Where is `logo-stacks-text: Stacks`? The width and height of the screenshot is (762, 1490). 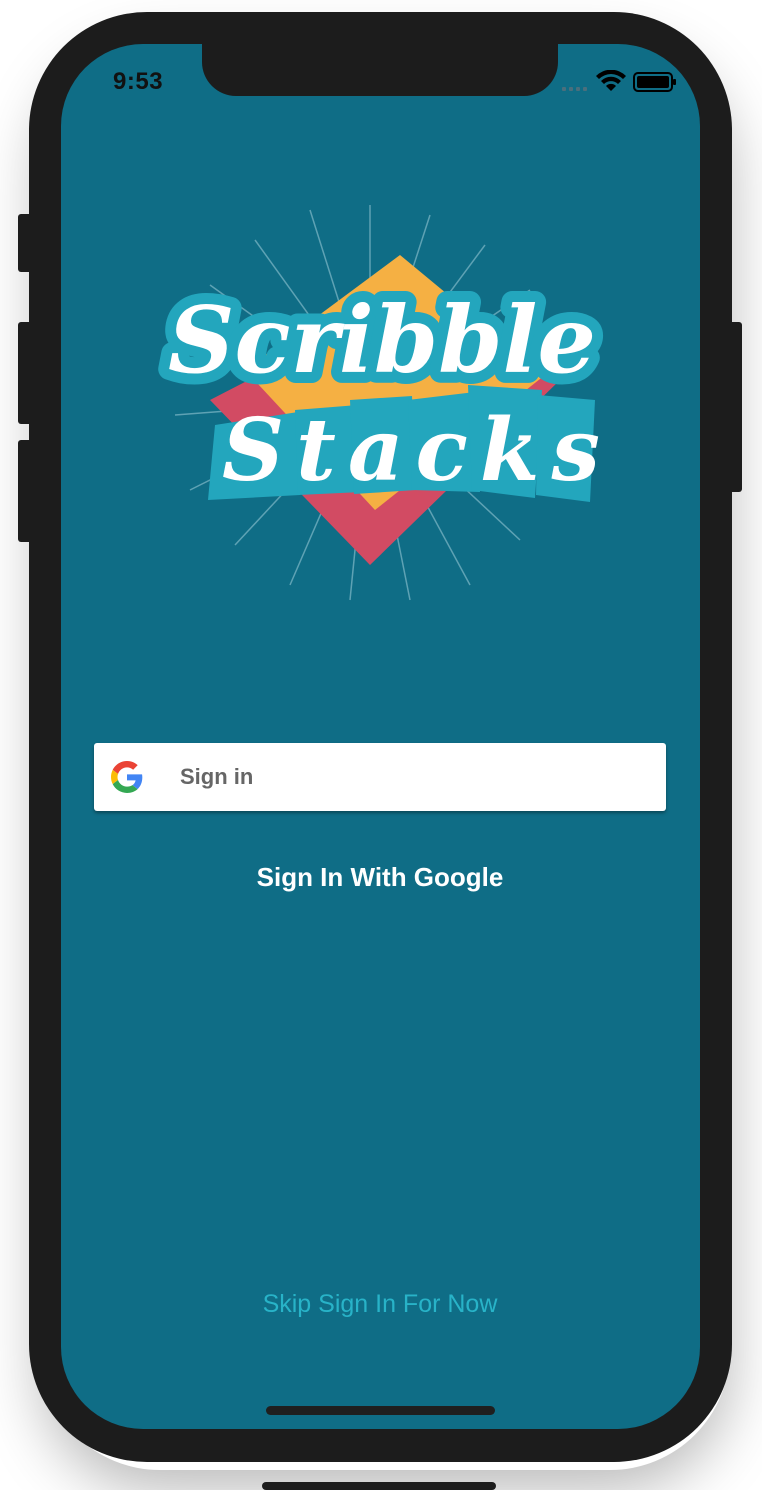 logo-stacks-text: Stacks is located at coordinates (417, 450).